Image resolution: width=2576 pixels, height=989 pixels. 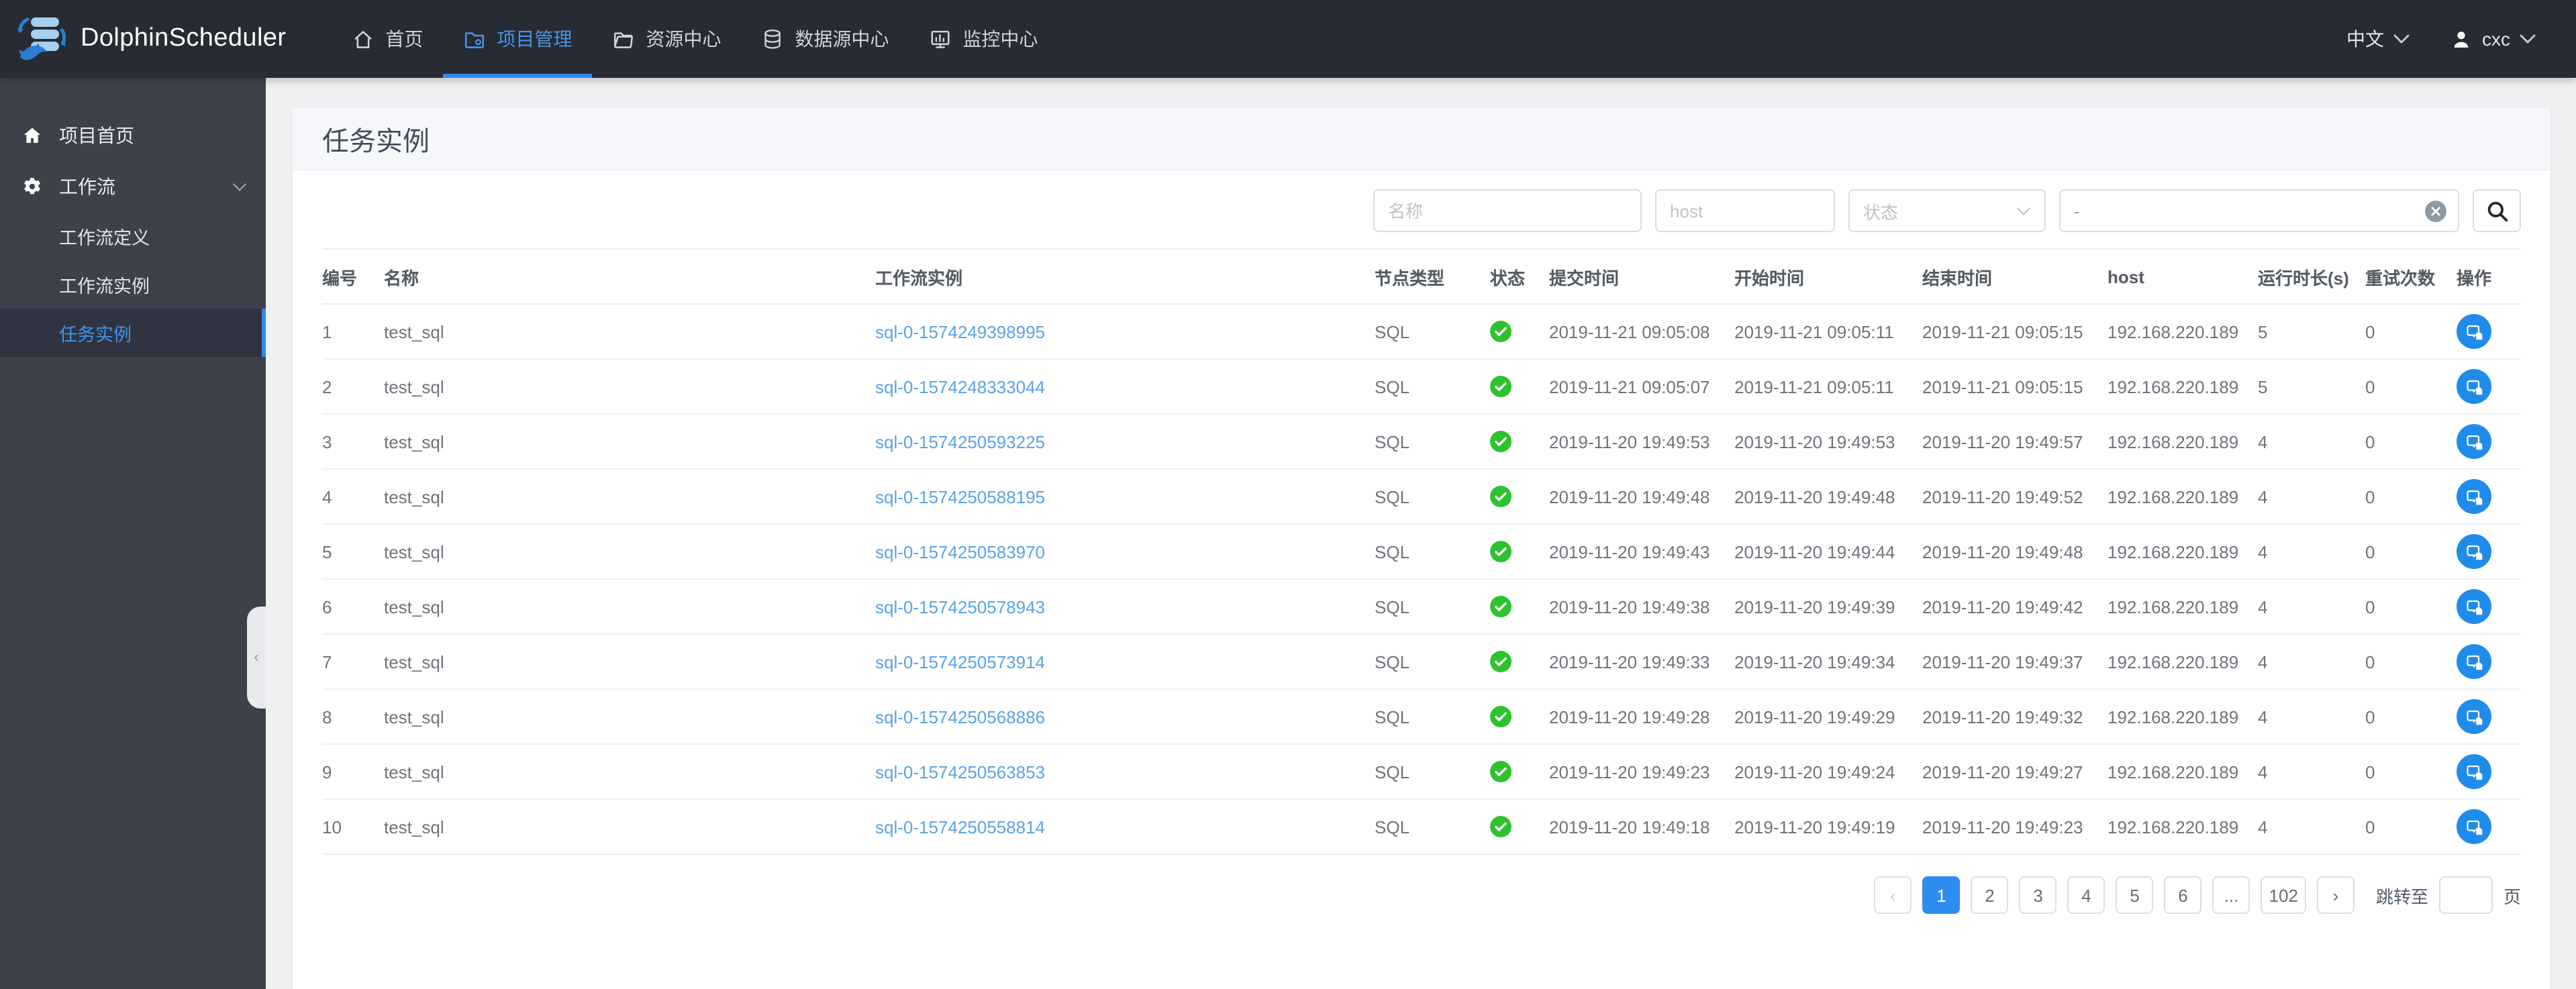 I want to click on language-selector: 中文, so click(x=2378, y=38).